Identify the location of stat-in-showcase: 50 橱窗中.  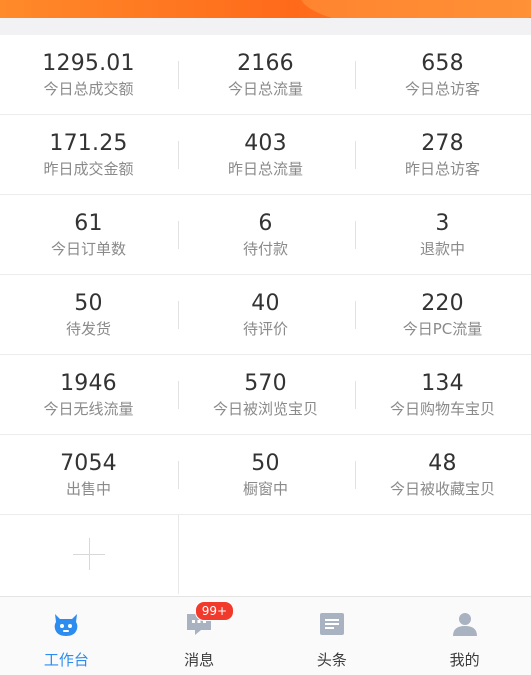
(265, 474).